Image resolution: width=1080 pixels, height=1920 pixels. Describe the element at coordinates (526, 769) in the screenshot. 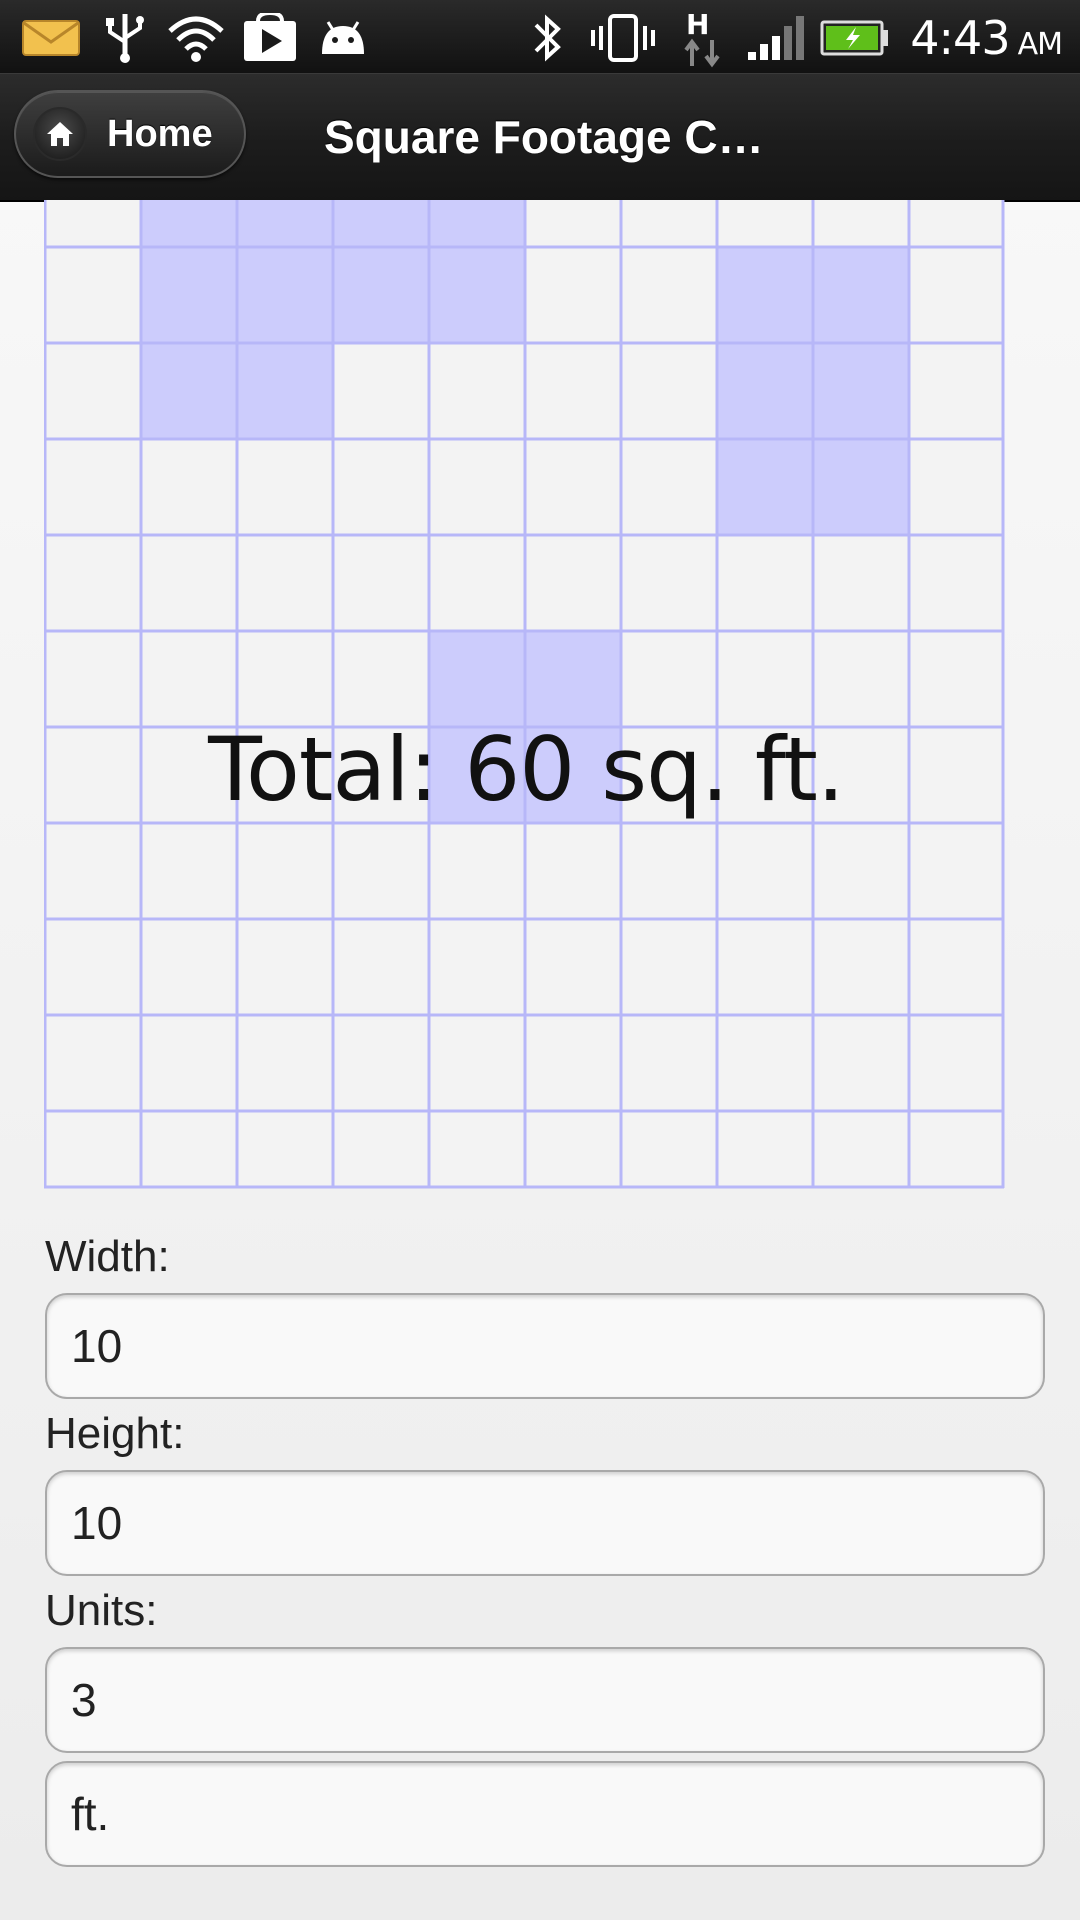

I see `total-label: Total: 60 sq. ft.` at that location.